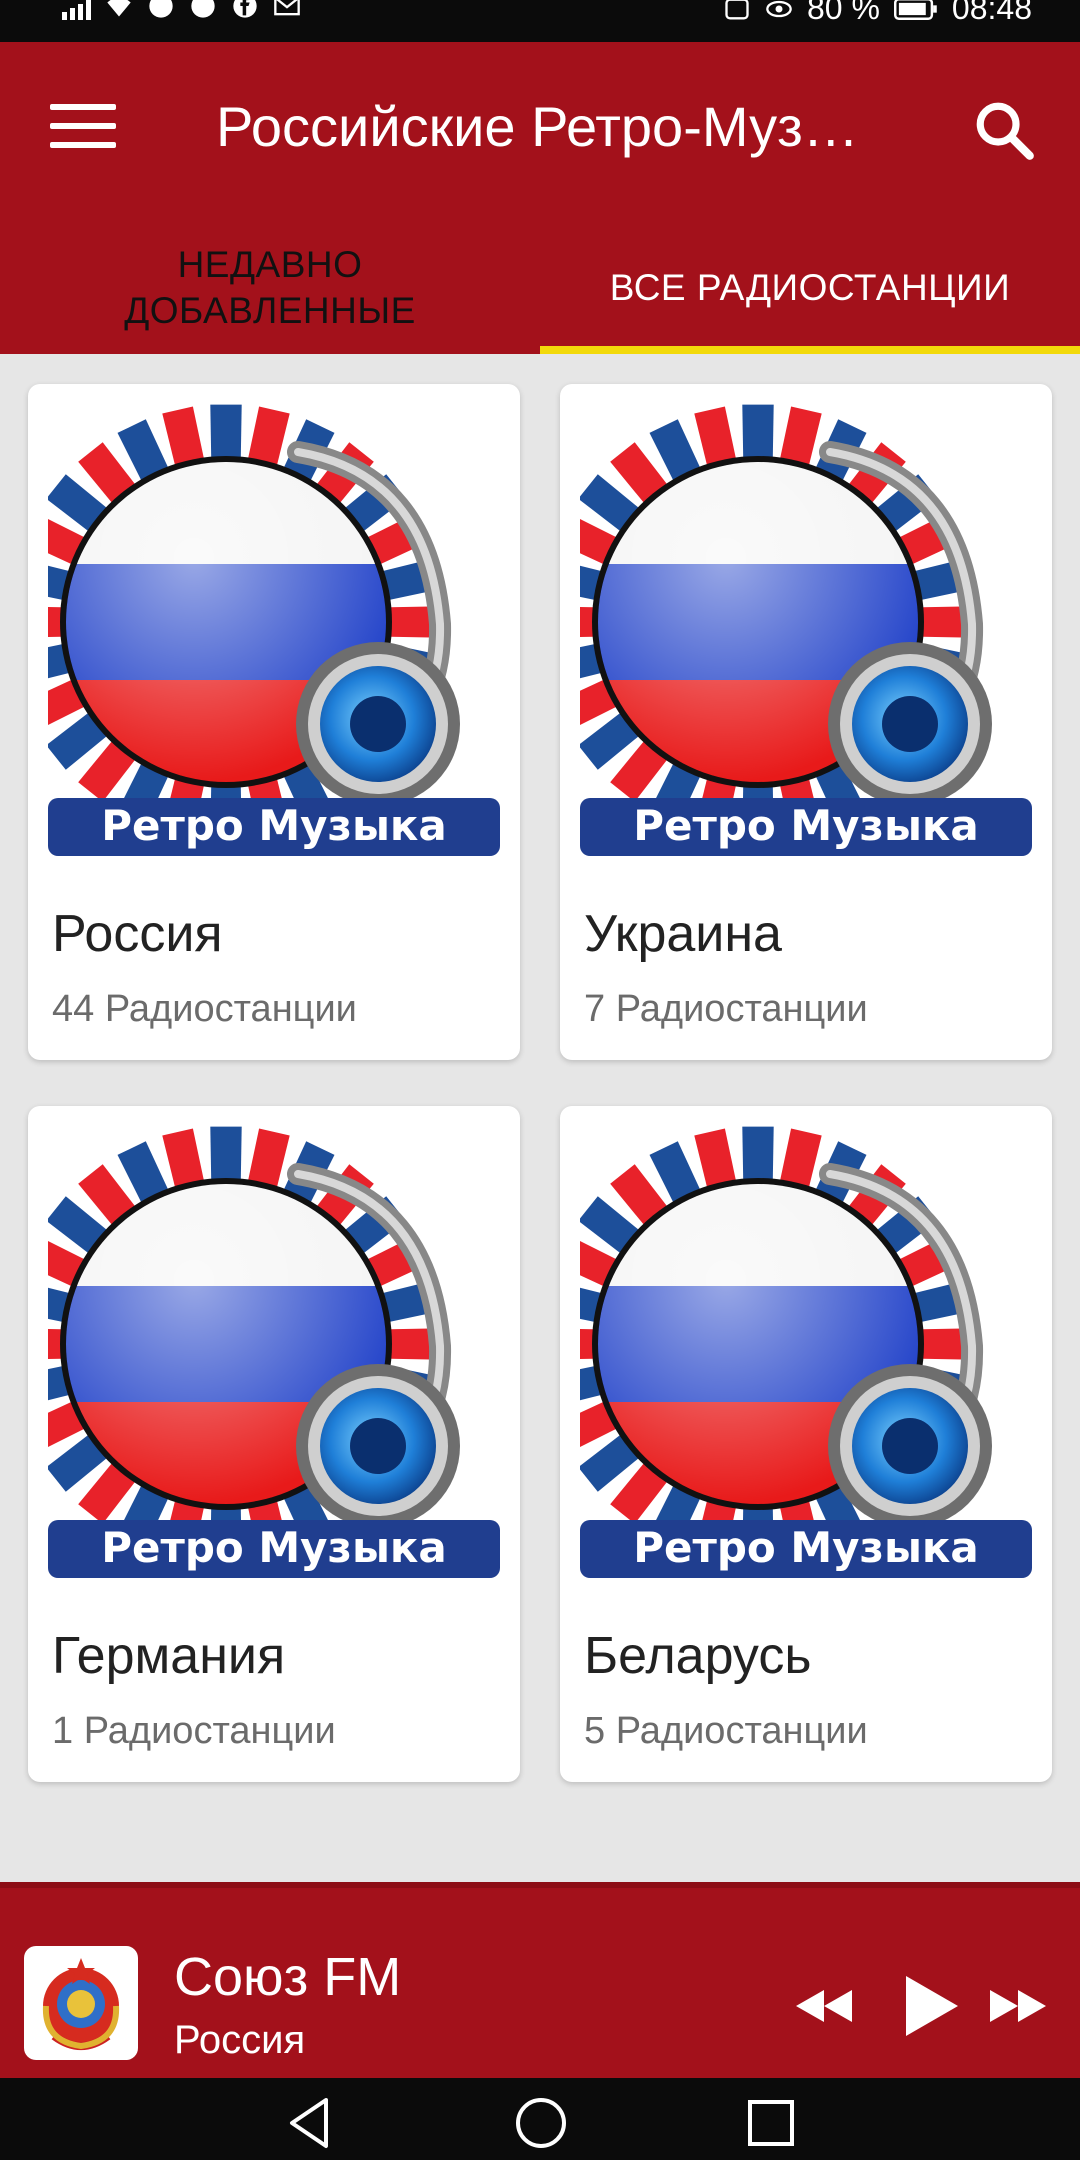 This screenshot has height=2160, width=1080. What do you see at coordinates (83, 129) in the screenshot?
I see `menu-icon` at bounding box center [83, 129].